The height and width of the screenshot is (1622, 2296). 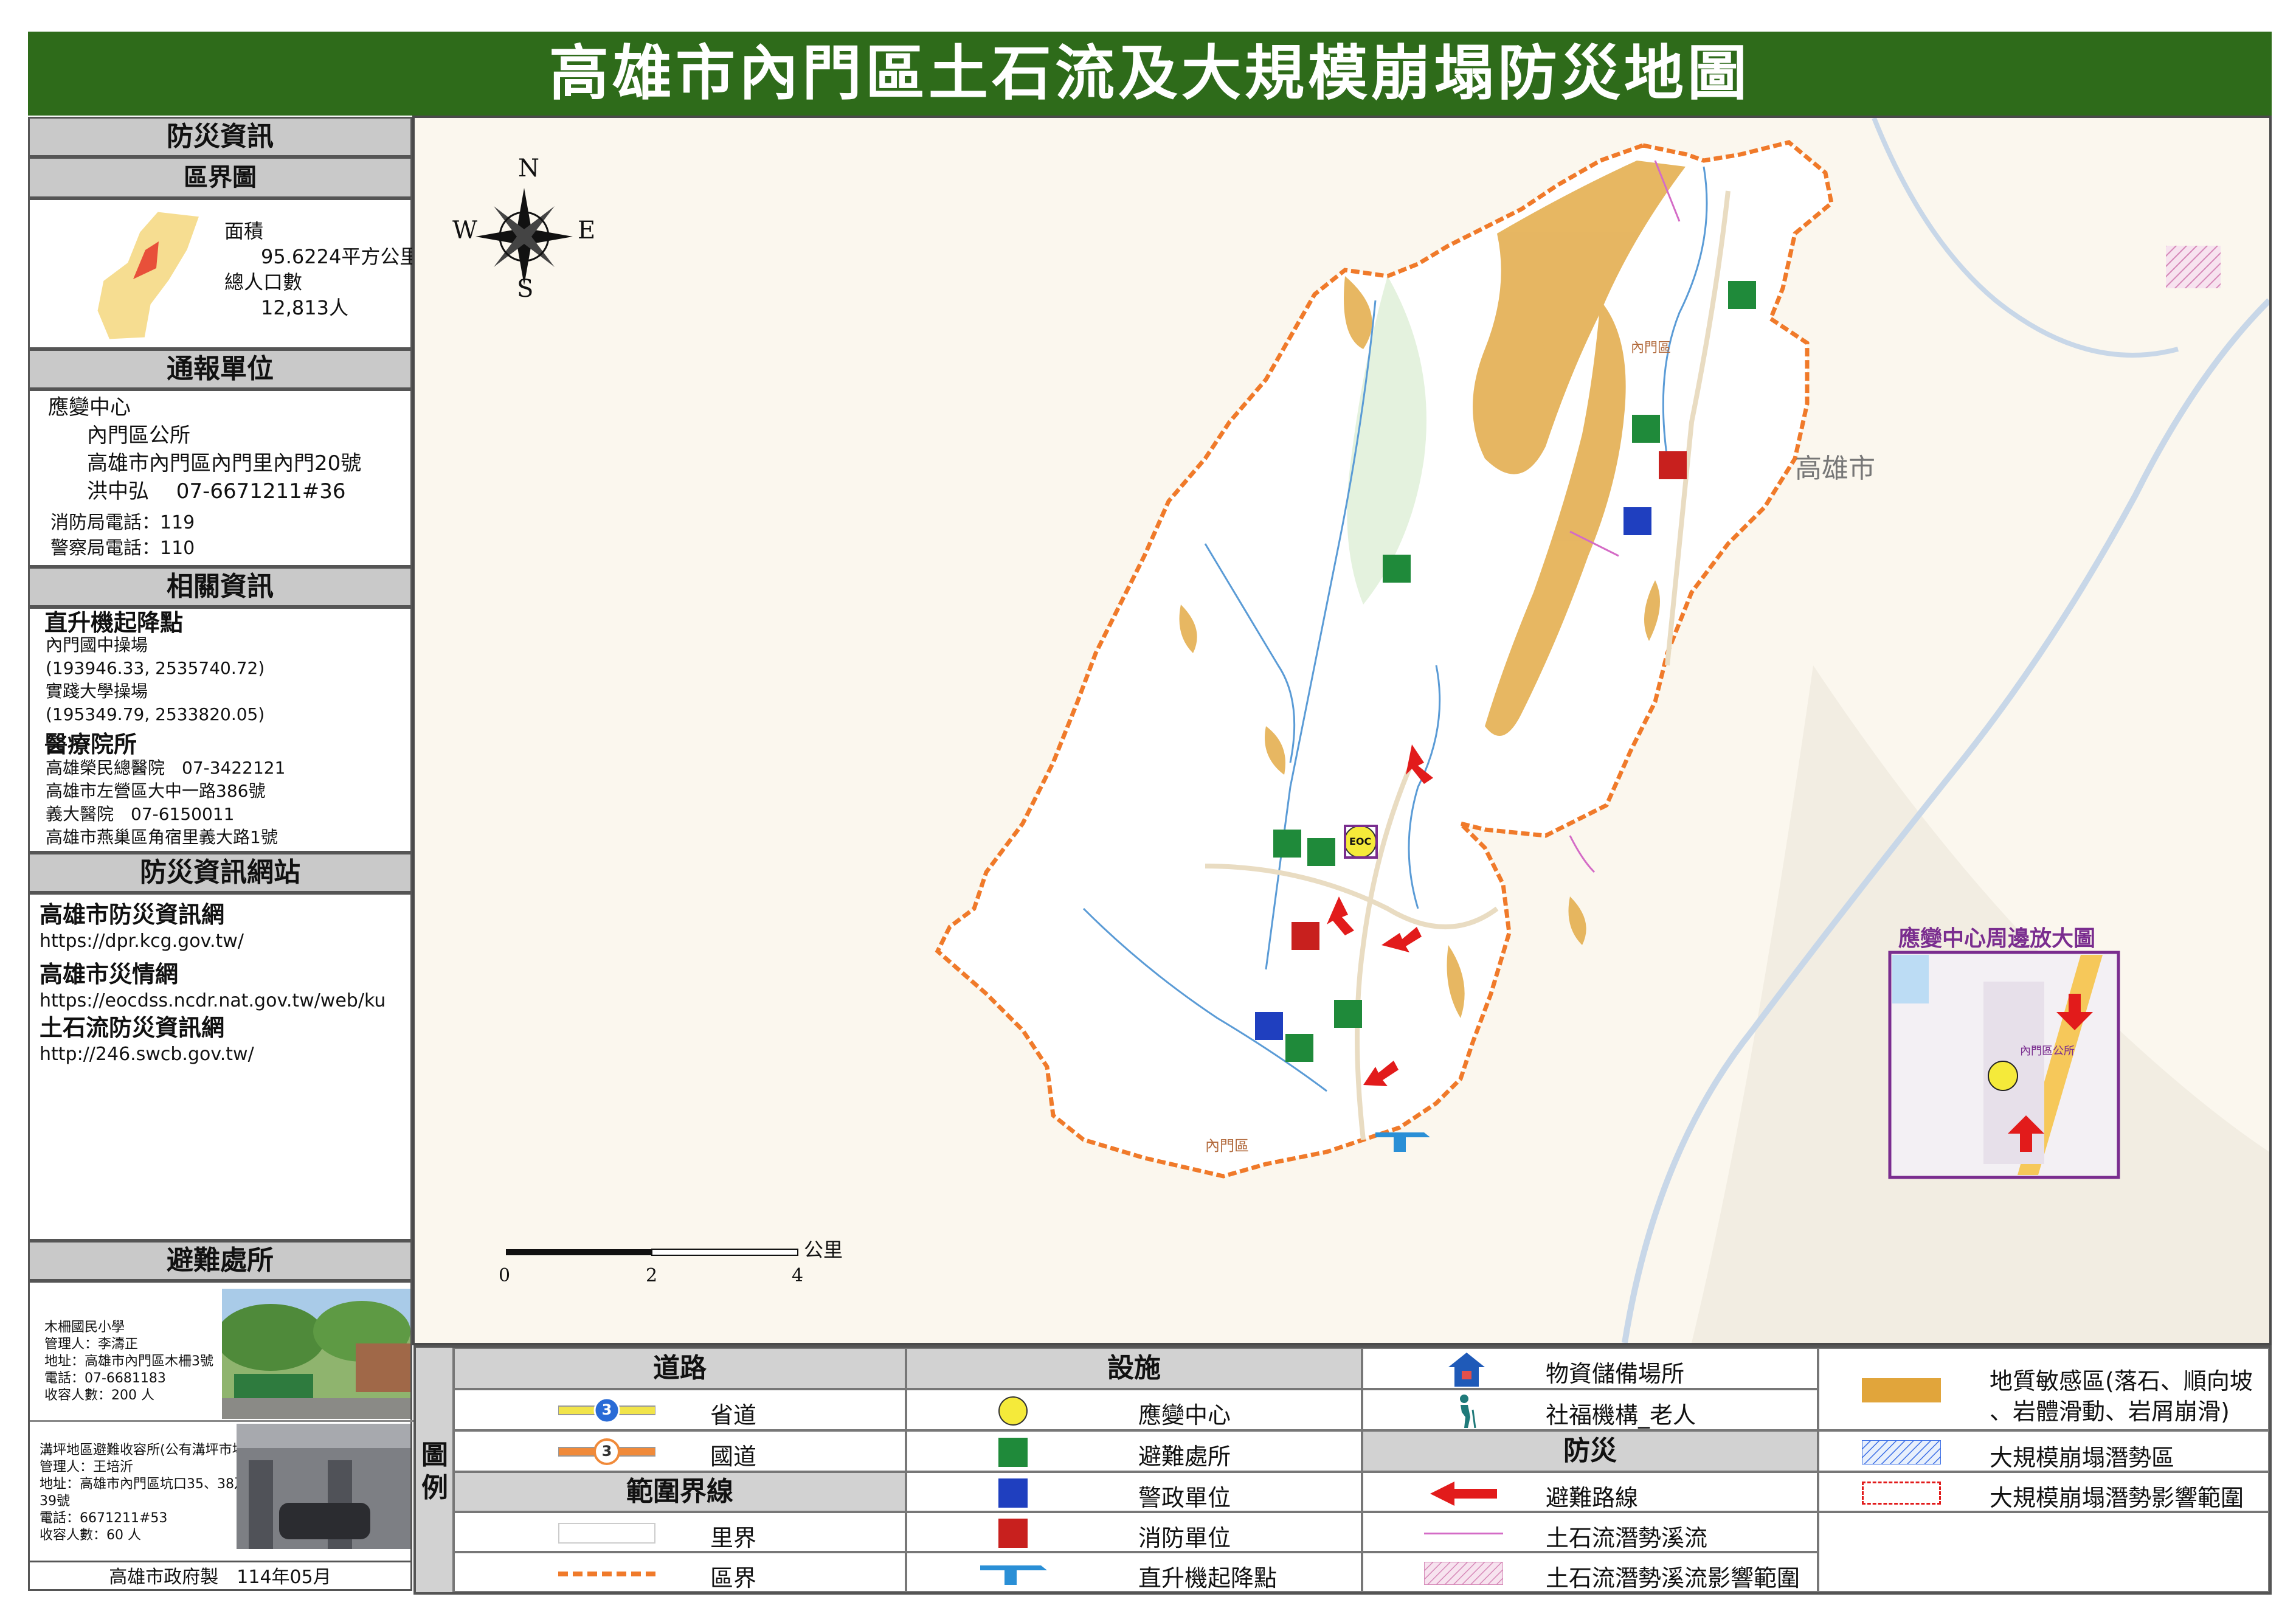 I want to click on police-symbol, so click(x=1013, y=1493).